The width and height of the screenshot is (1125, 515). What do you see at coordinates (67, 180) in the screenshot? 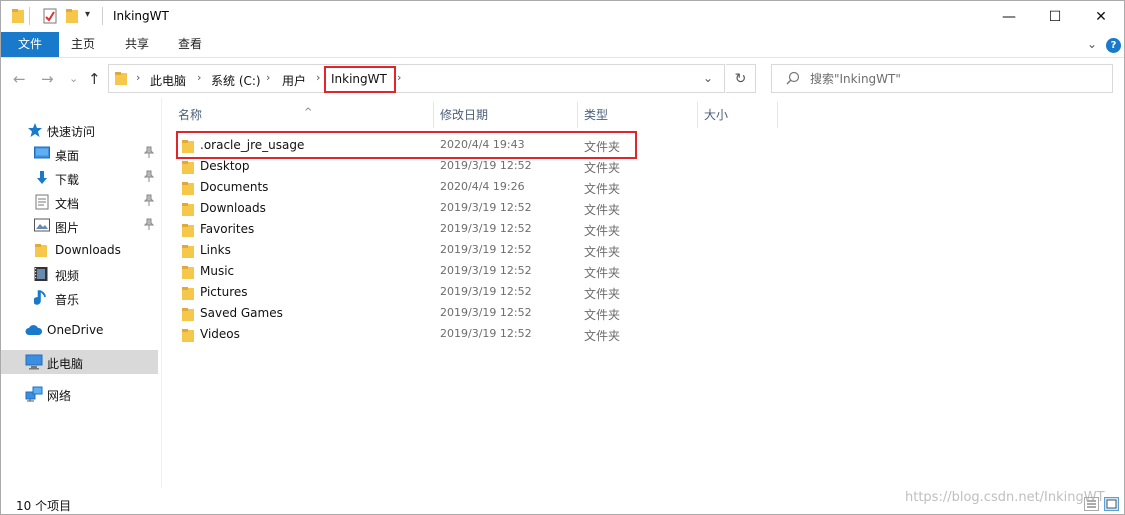
I see `sidebar-item-label: 下载` at bounding box center [67, 180].